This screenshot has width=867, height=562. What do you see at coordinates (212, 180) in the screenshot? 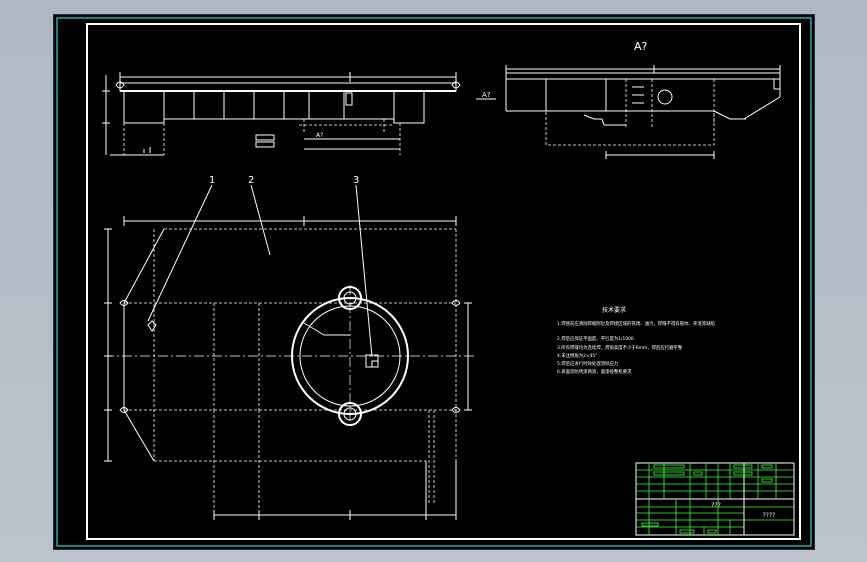
I see `part-label-1: 1` at bounding box center [212, 180].